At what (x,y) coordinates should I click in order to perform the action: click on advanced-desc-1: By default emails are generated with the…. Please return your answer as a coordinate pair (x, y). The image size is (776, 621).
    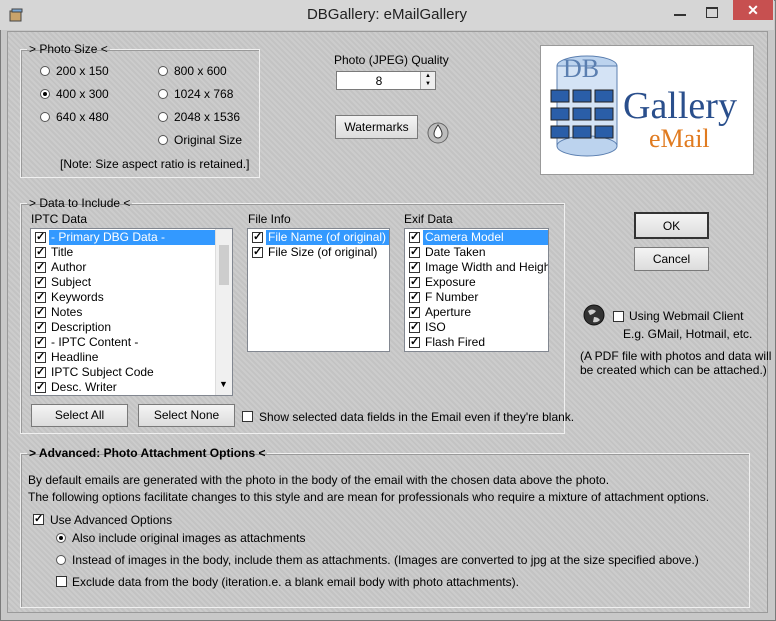
    Looking at the image, I should click on (319, 480).